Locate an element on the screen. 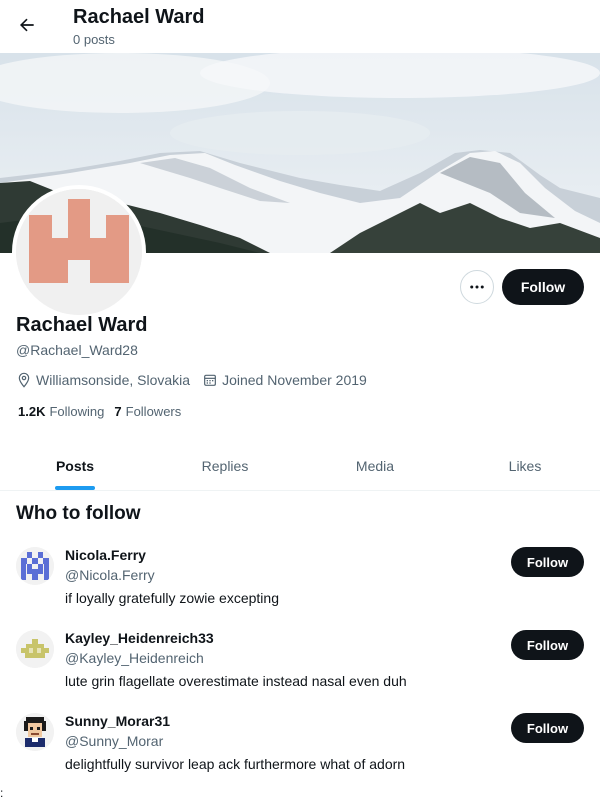  following-link: 1.2K Following is located at coordinates (61, 411).